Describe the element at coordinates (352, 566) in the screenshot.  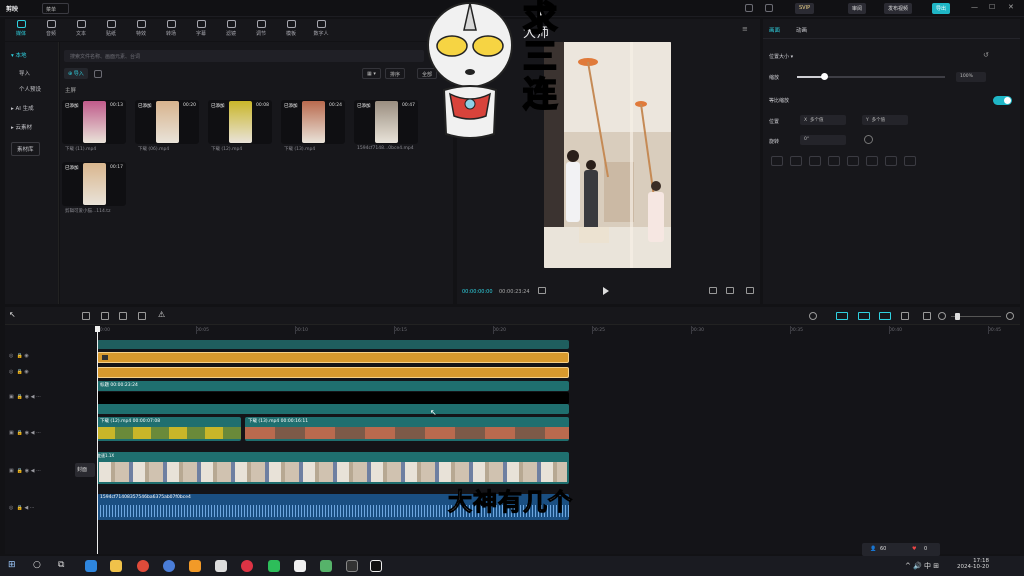
I see `camera-icon` at that location.